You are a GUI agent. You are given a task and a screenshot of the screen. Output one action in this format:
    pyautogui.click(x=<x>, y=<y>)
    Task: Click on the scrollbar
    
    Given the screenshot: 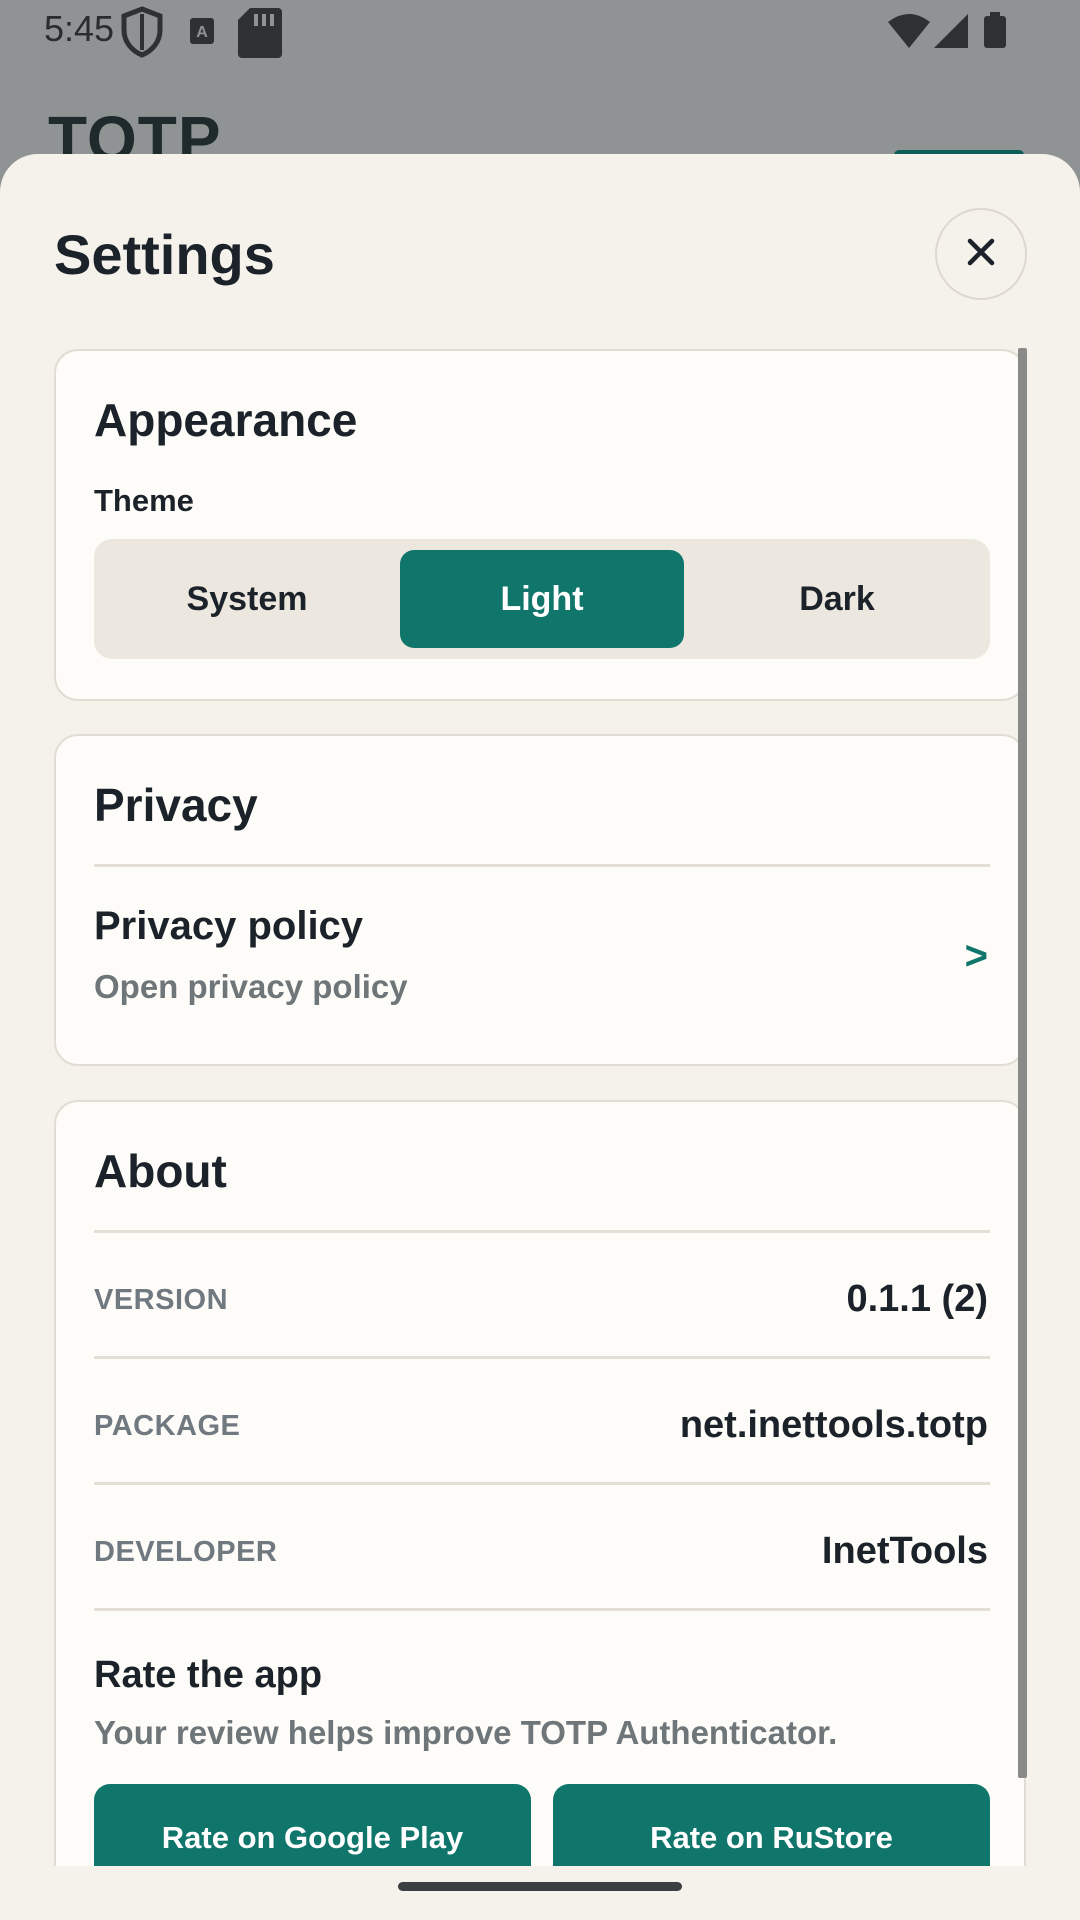 What is the action you would take?
    pyautogui.click(x=1022, y=1063)
    